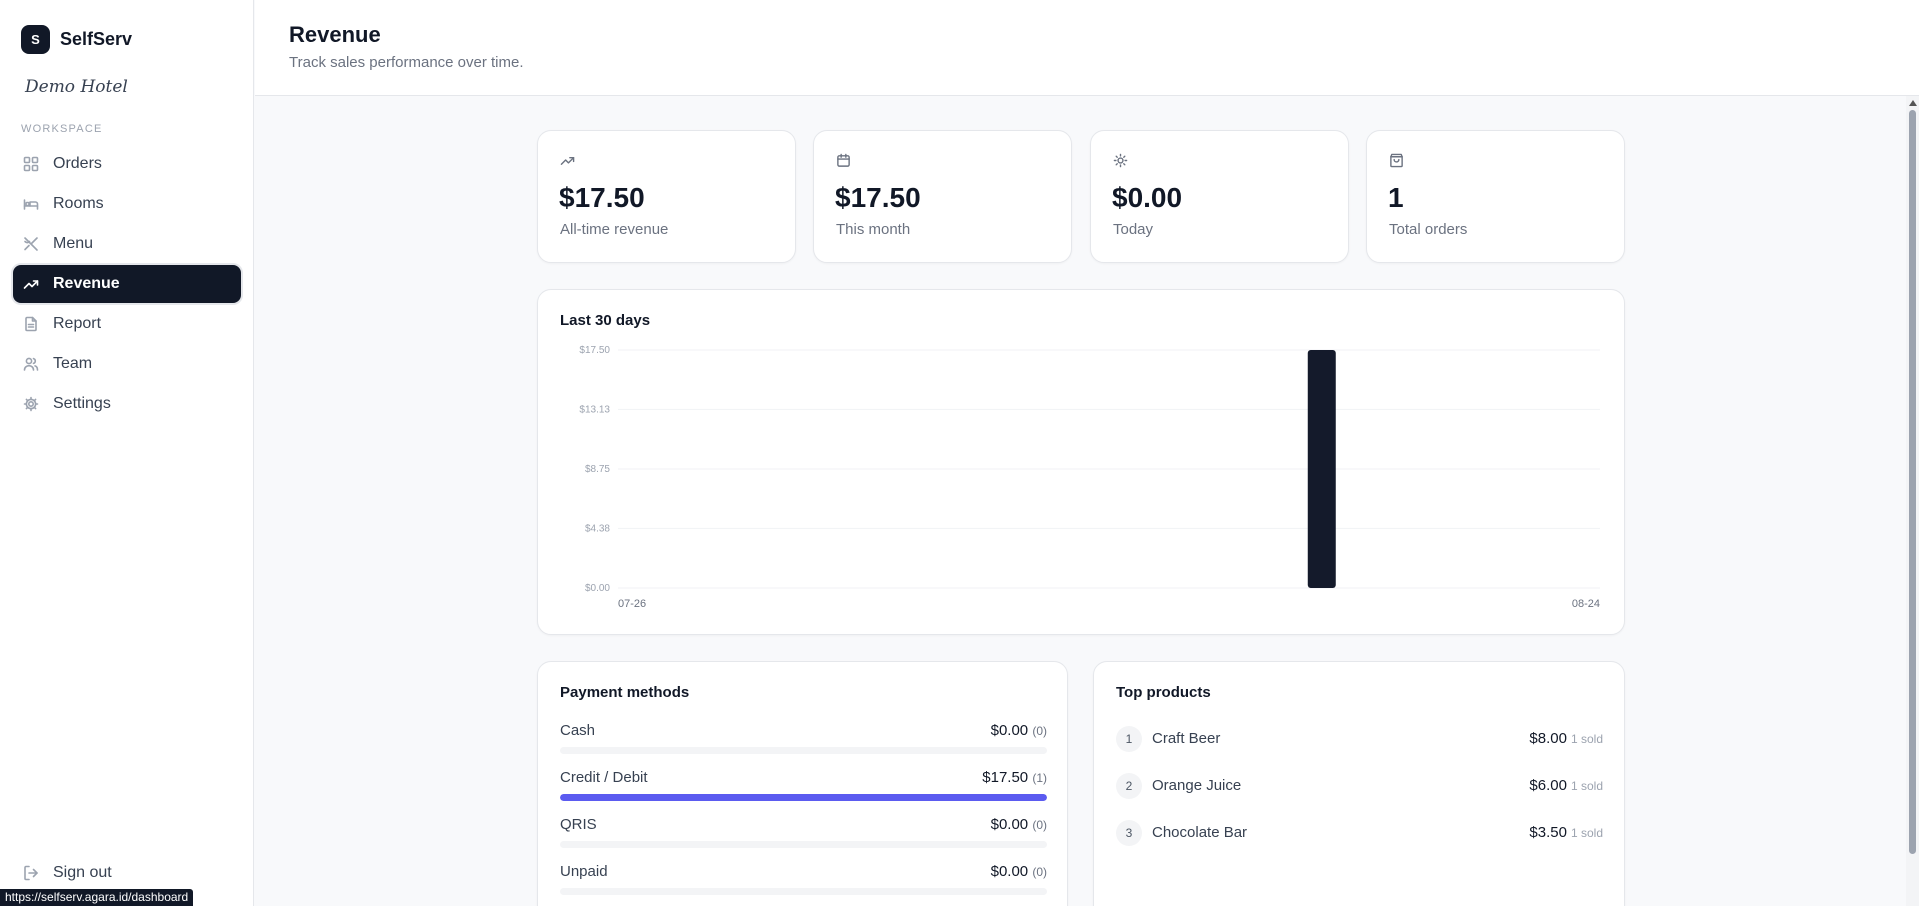 The width and height of the screenshot is (1919, 906). I want to click on top-product-row: 2 Orange Juice $6.00 1 sold, so click(1359, 787).